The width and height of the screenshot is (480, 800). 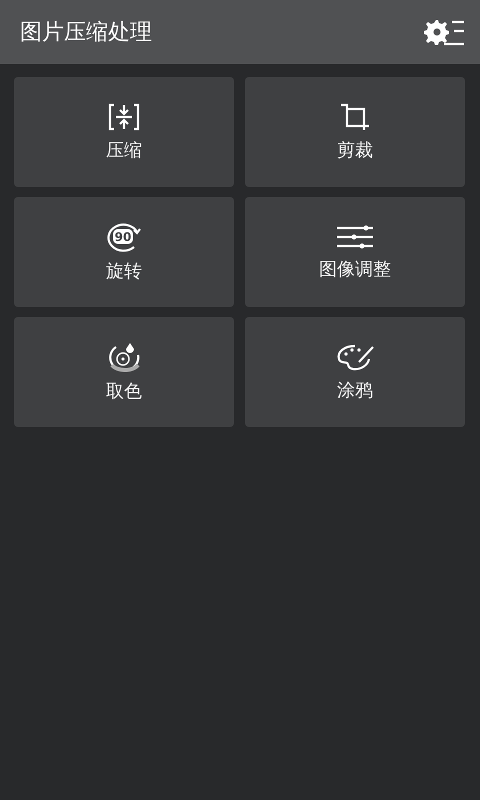 What do you see at coordinates (124, 117) in the screenshot?
I see `compress-icon` at bounding box center [124, 117].